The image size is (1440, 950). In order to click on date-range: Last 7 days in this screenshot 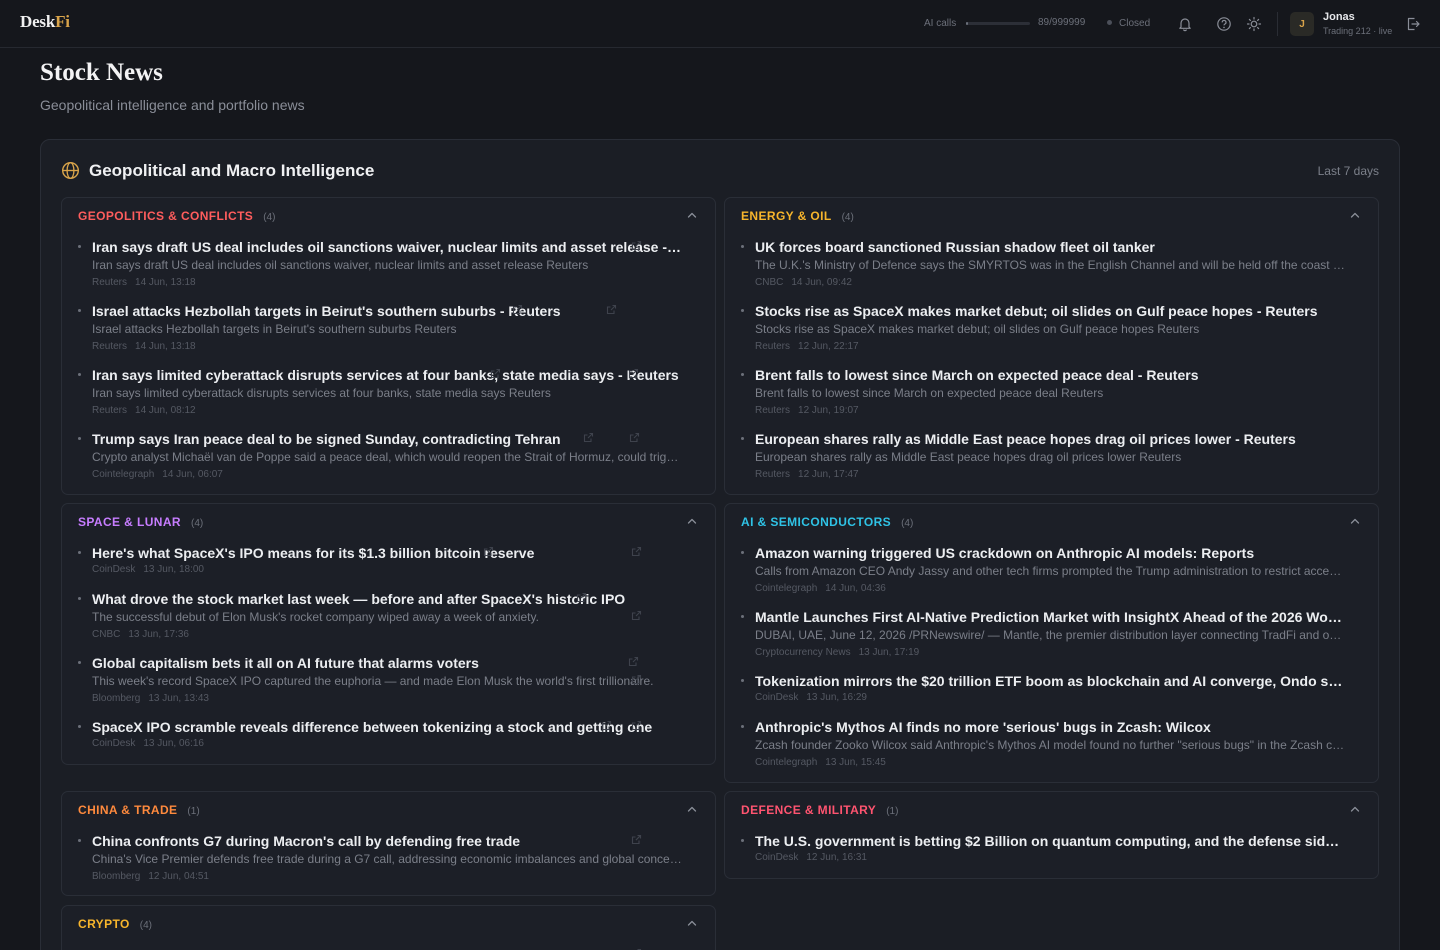, I will do `click(1348, 171)`.